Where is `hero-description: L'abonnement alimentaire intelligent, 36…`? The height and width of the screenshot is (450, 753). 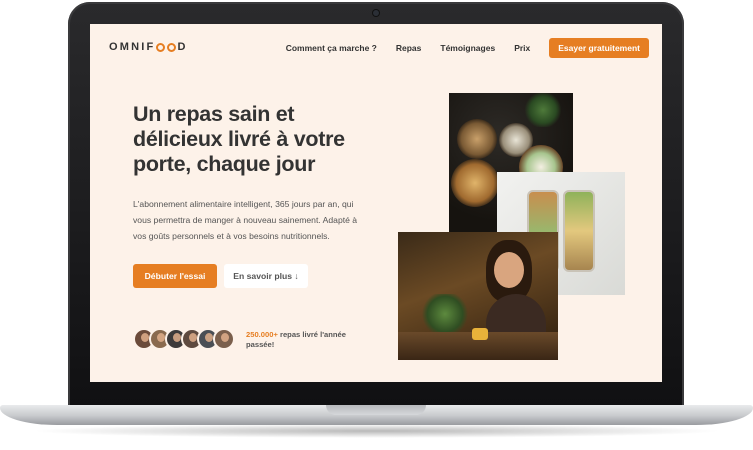
hero-description: L'abonnement alimentaire intelligent, 36… is located at coordinates (245, 220).